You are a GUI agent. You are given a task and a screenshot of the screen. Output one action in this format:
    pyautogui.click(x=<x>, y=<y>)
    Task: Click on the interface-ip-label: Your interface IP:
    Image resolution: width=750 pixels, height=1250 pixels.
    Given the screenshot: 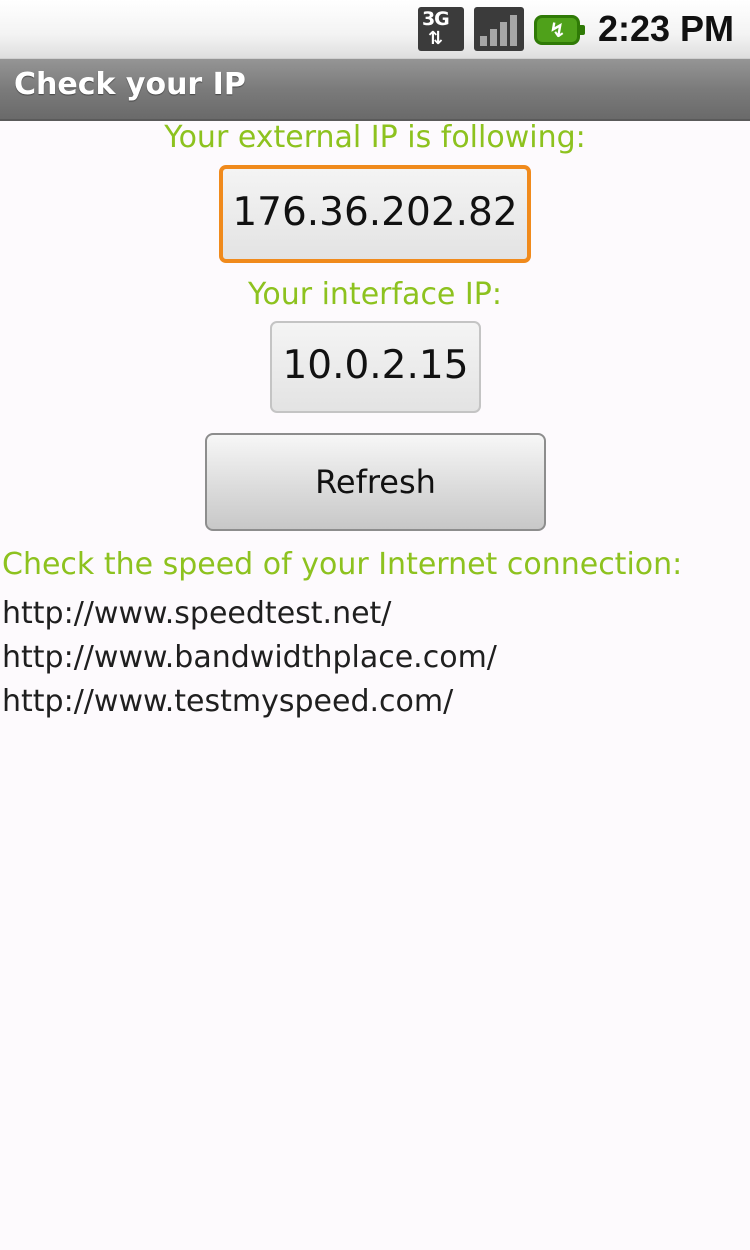 What is the action you would take?
    pyautogui.click(x=375, y=294)
    